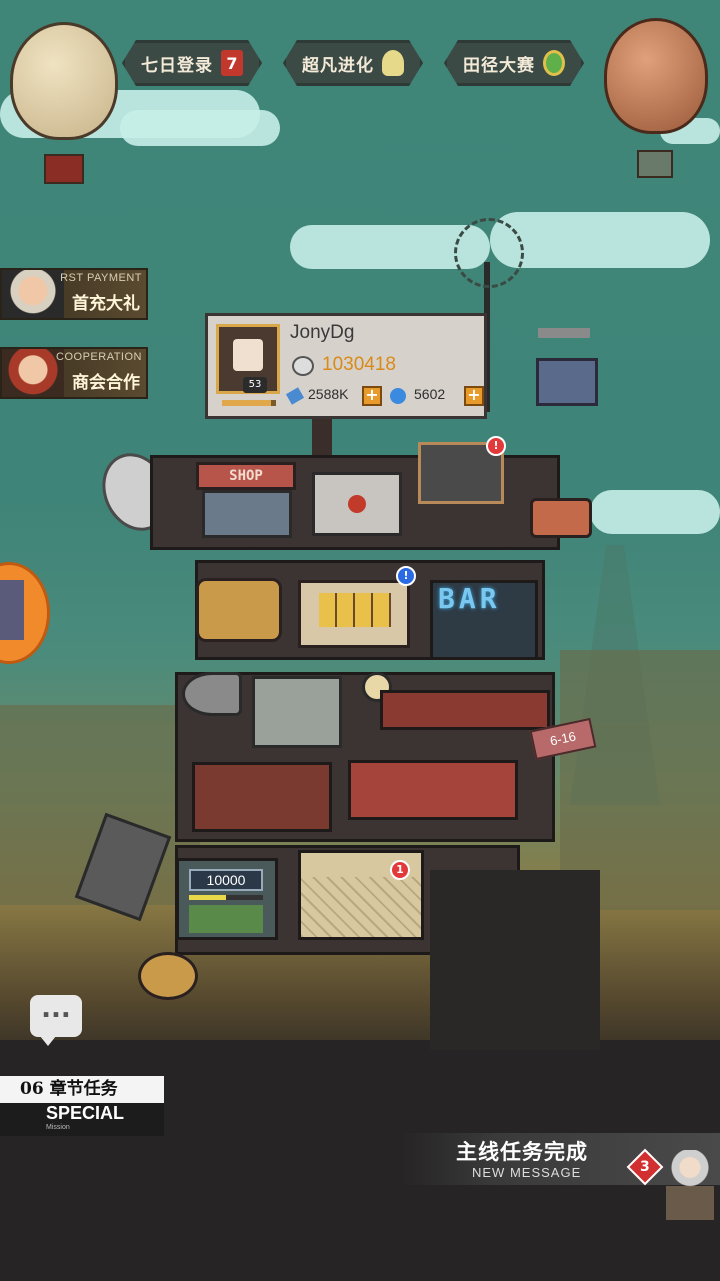 This screenshot has height=1281, width=720. I want to click on player-xp-bar, so click(249, 403).